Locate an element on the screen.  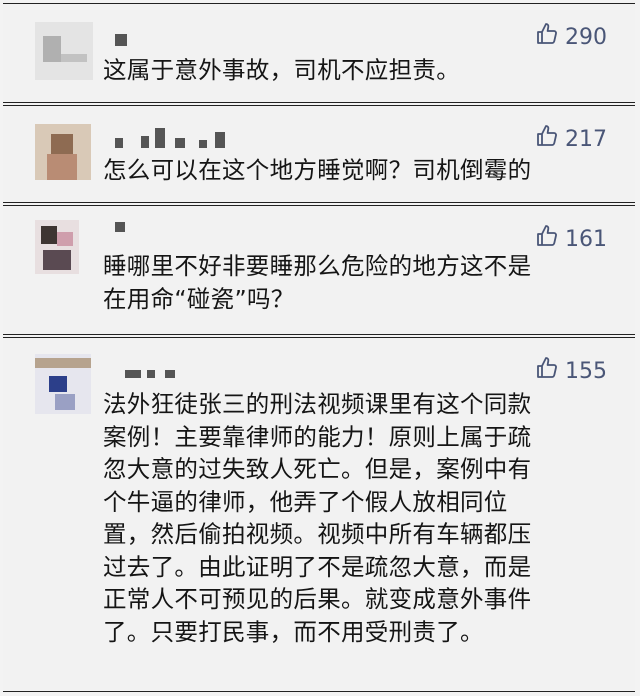
like-button: 290 is located at coordinates (571, 37).